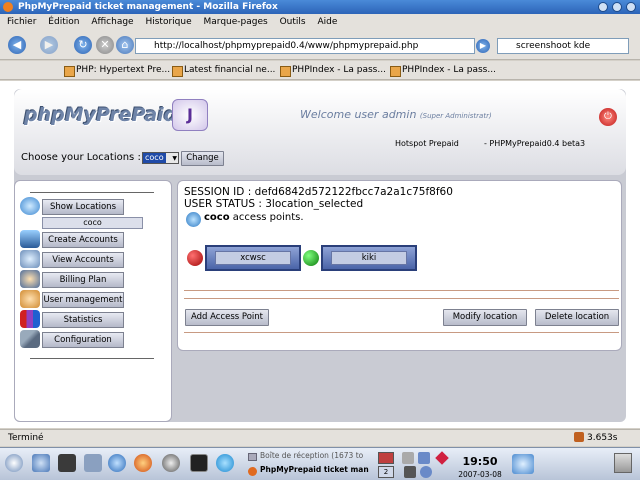 This screenshot has width=640, height=480. Describe the element at coordinates (93, 463) in the screenshot. I see `desktop-icon` at that location.